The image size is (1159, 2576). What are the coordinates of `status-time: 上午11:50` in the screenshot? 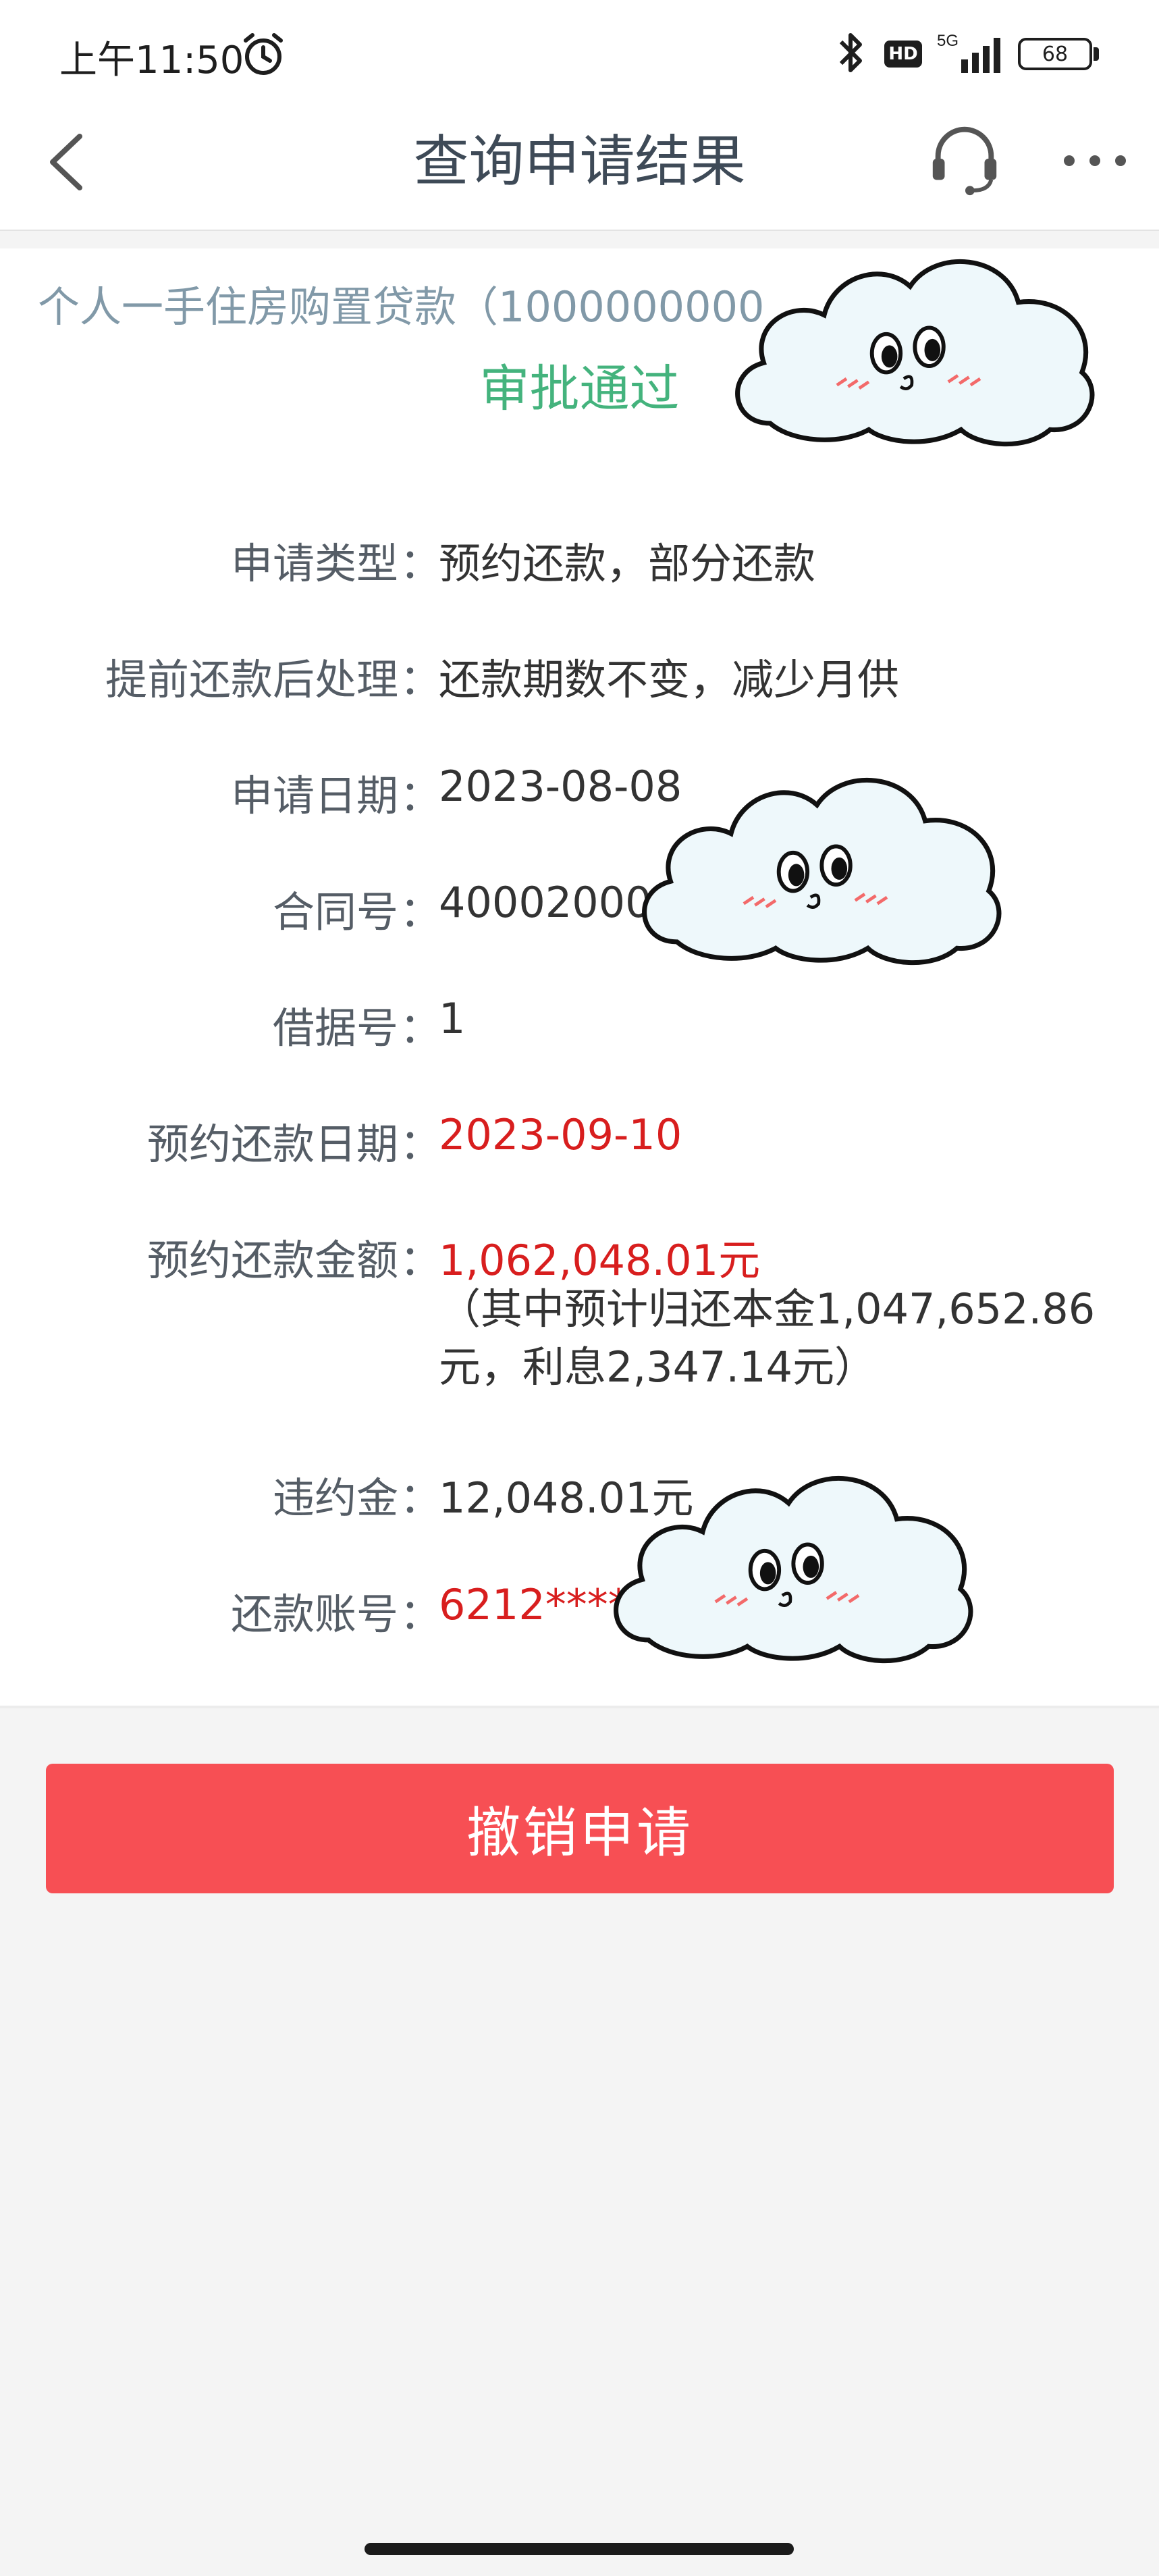 It's located at (151, 60).